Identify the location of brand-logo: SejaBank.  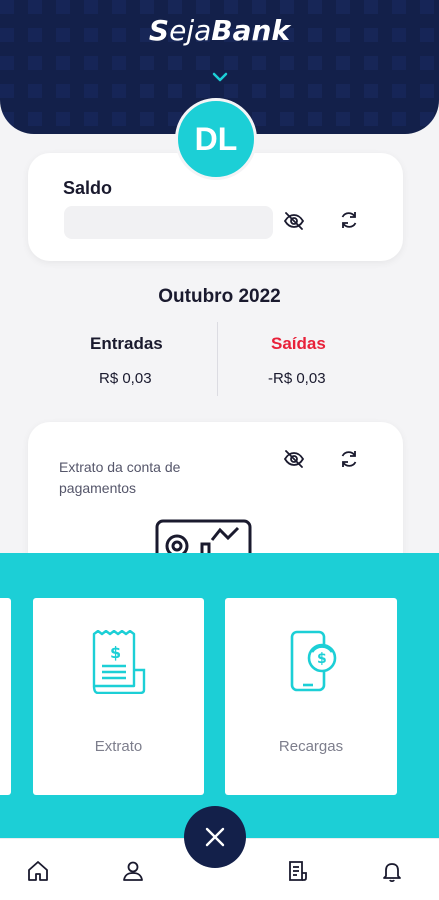
(219, 30).